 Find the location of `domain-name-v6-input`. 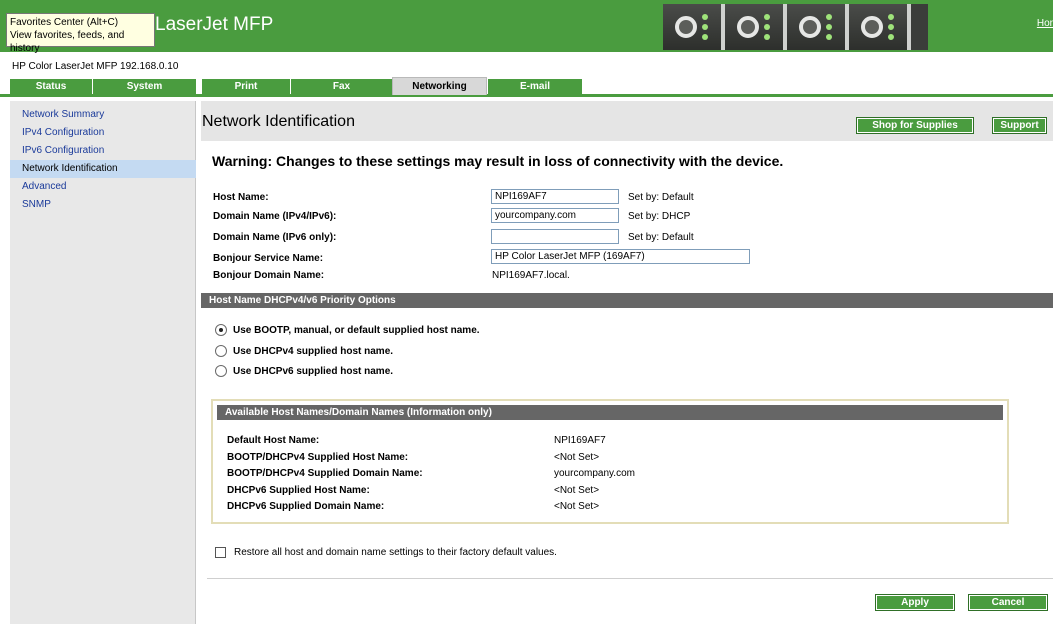

domain-name-v6-input is located at coordinates (555, 236).